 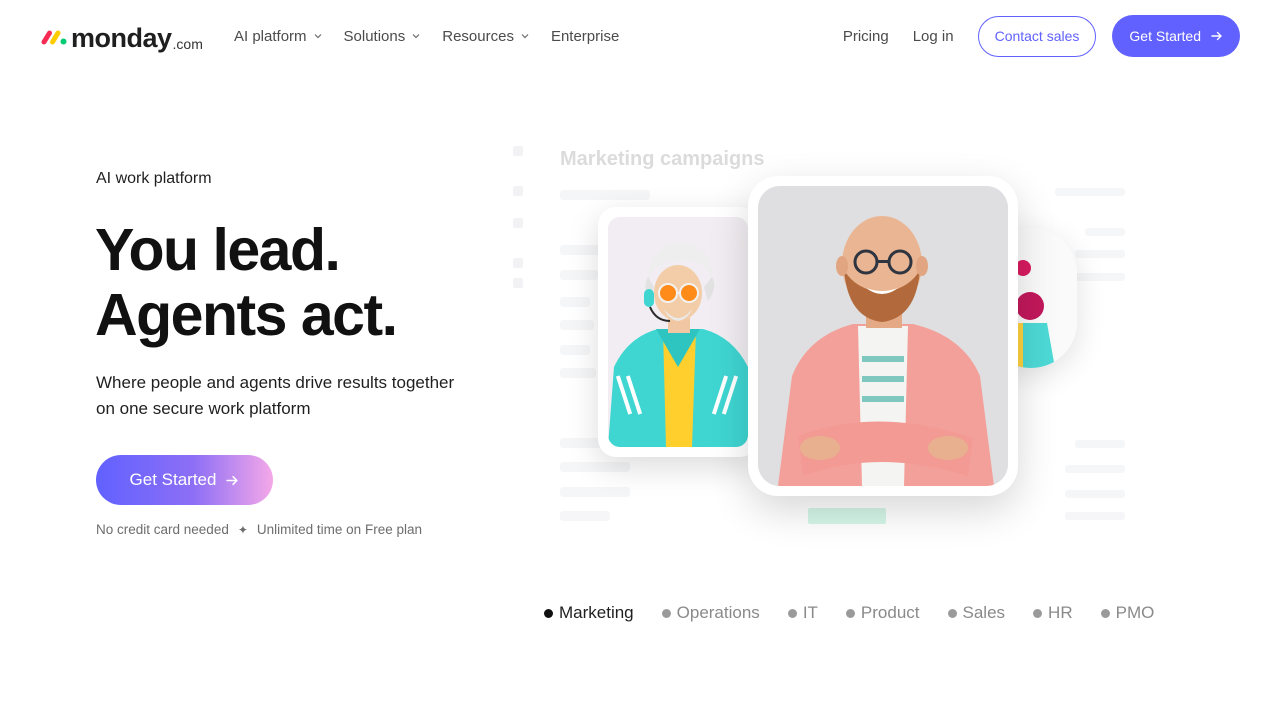 I want to click on tab-hr: HR, so click(x=1053, y=613).